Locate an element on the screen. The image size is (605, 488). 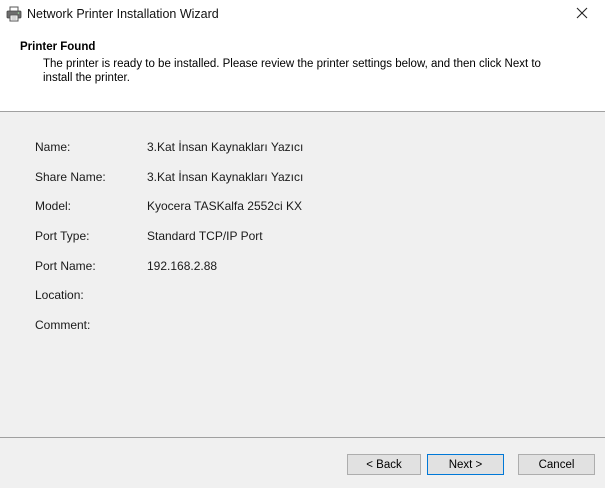
port-name-label: Port Name: is located at coordinates (65, 266).